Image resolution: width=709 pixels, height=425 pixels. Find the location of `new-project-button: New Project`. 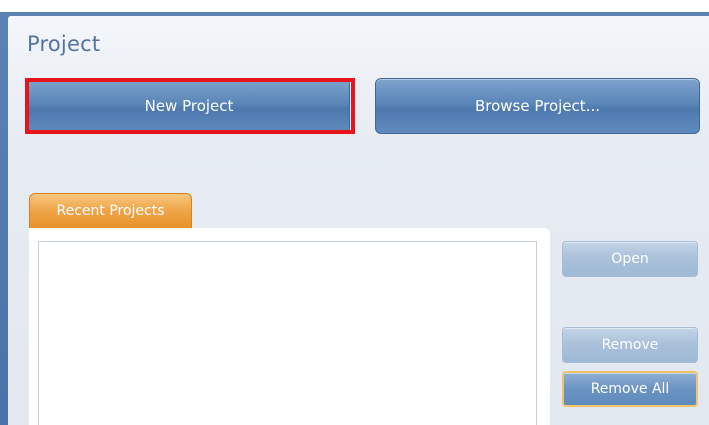

new-project-button: New Project is located at coordinates (189, 106).